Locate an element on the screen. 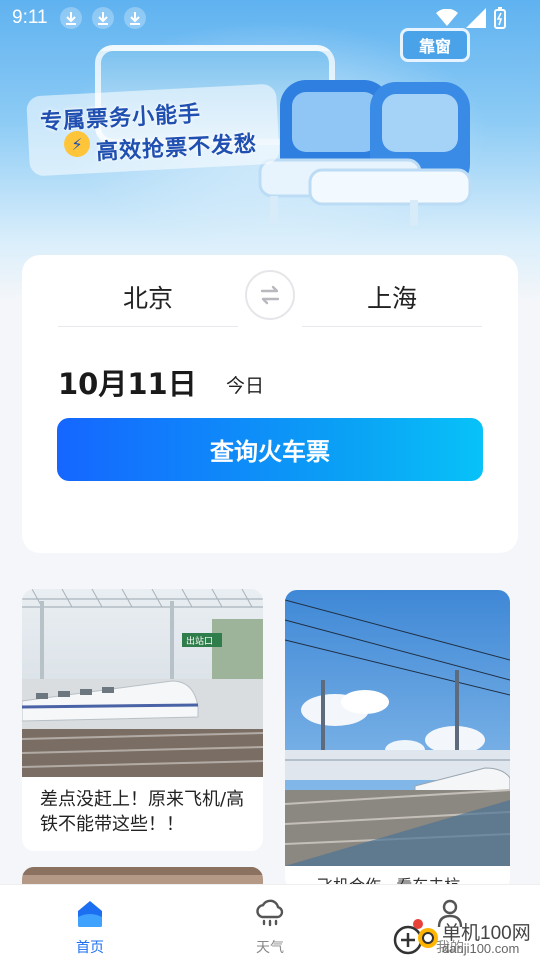 The height and width of the screenshot is (960, 540). tab-home: 首页 is located at coordinates (90, 922).